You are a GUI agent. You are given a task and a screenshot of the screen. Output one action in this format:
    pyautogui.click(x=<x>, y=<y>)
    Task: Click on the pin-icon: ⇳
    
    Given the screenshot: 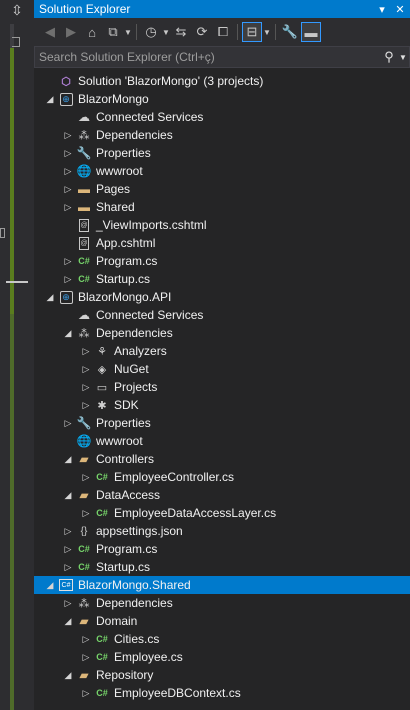 What is the action you would take?
    pyautogui.click(x=17, y=10)
    